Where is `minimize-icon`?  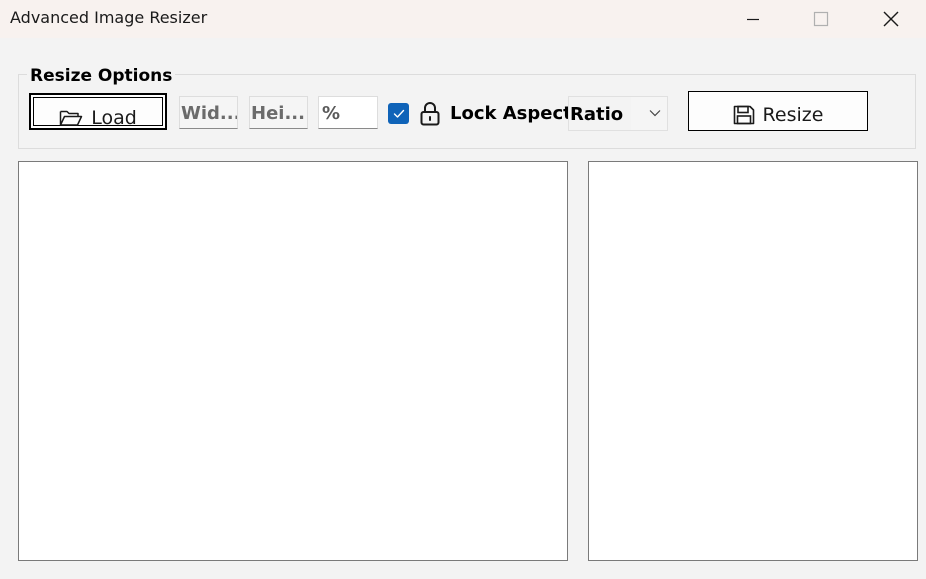
minimize-icon is located at coordinates (753, 19).